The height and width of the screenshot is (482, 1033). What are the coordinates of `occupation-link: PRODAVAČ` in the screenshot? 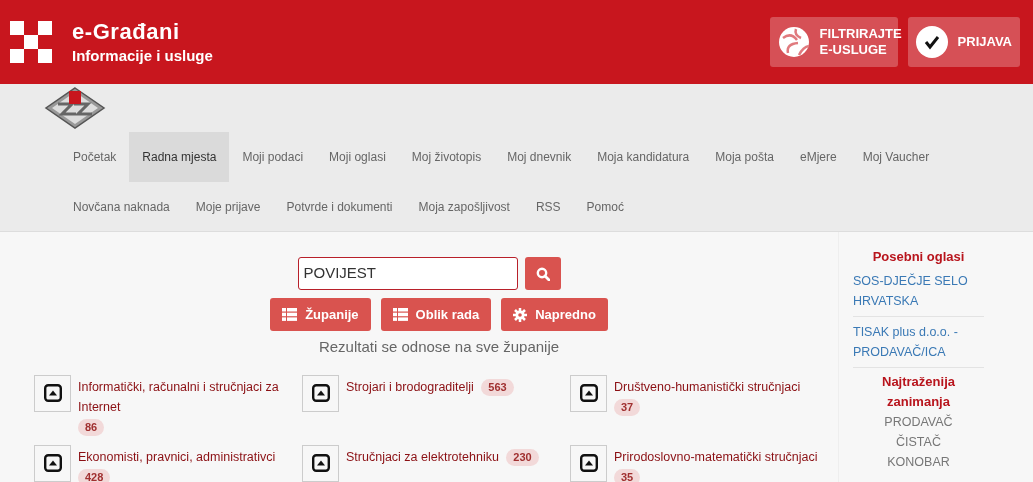 It's located at (918, 422).